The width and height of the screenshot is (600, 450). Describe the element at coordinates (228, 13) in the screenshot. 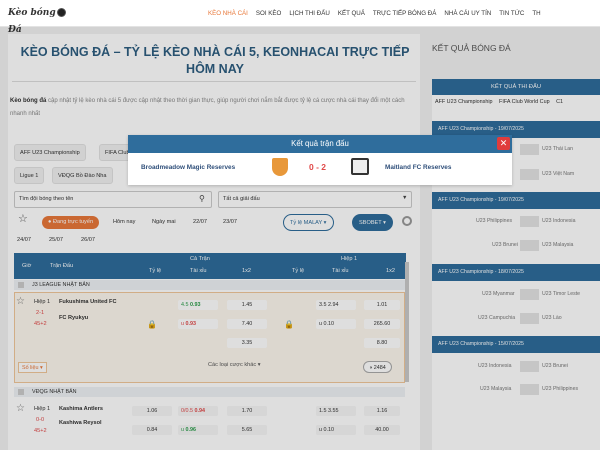

I see `nav-keo-nha-cai: KÈO NHÀ CÁI` at that location.